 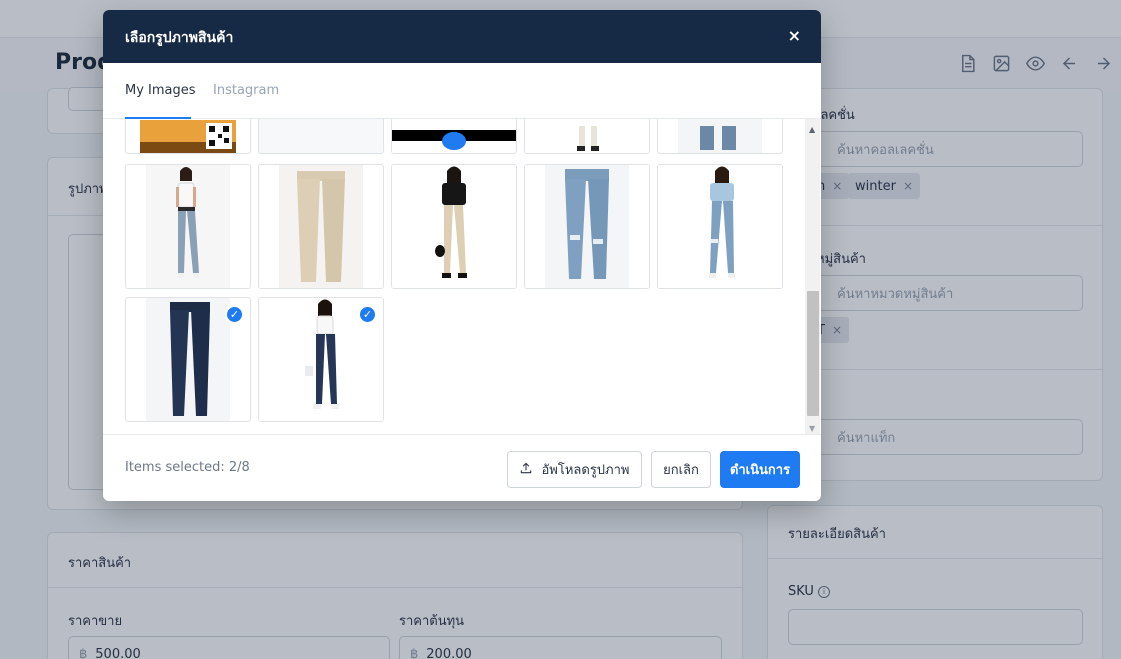 I want to click on tab-instagram: Instagram, so click(x=246, y=90).